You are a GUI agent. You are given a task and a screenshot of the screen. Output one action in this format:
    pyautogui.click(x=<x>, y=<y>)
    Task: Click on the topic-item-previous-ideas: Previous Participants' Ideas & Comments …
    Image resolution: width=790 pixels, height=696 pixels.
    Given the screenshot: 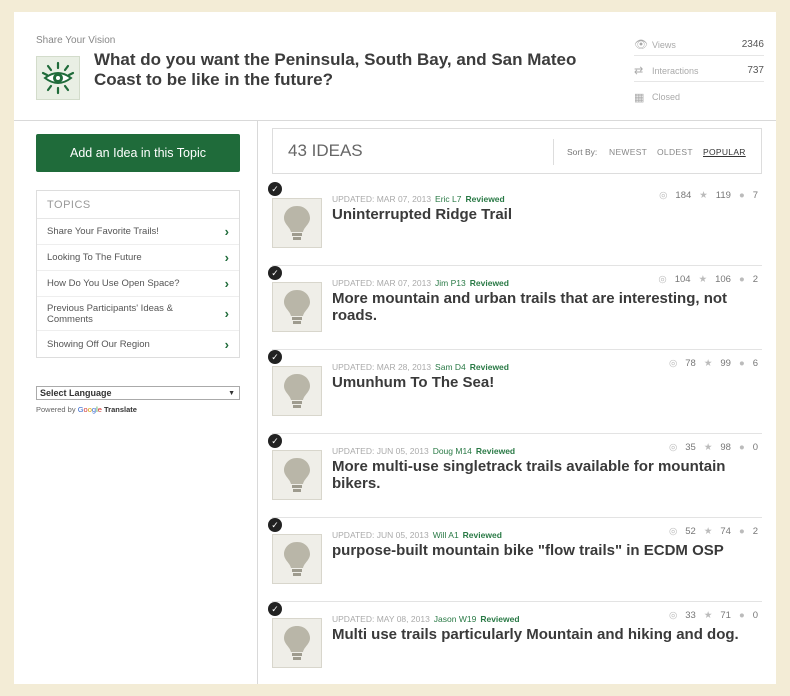 What is the action you would take?
    pyautogui.click(x=138, y=314)
    